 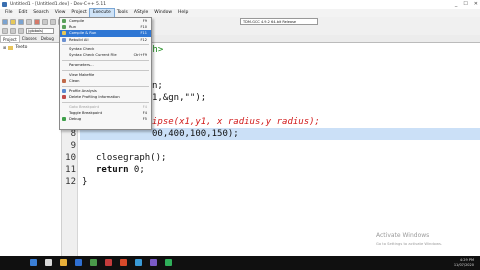 I want to click on folder-icon, so click(x=11, y=47).